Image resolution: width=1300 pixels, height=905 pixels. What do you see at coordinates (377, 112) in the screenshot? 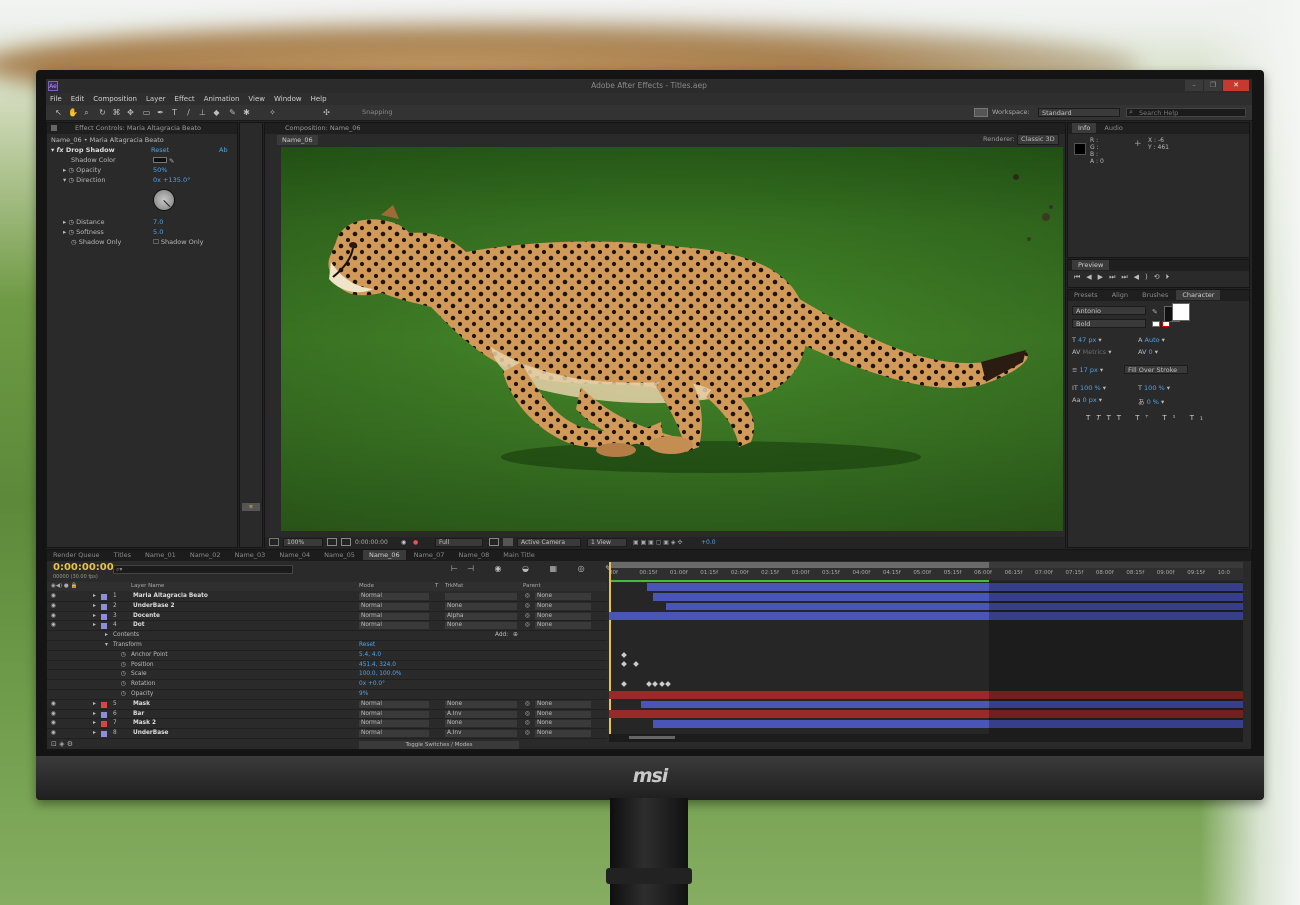
I see `snapping-label: Snapping` at bounding box center [377, 112].